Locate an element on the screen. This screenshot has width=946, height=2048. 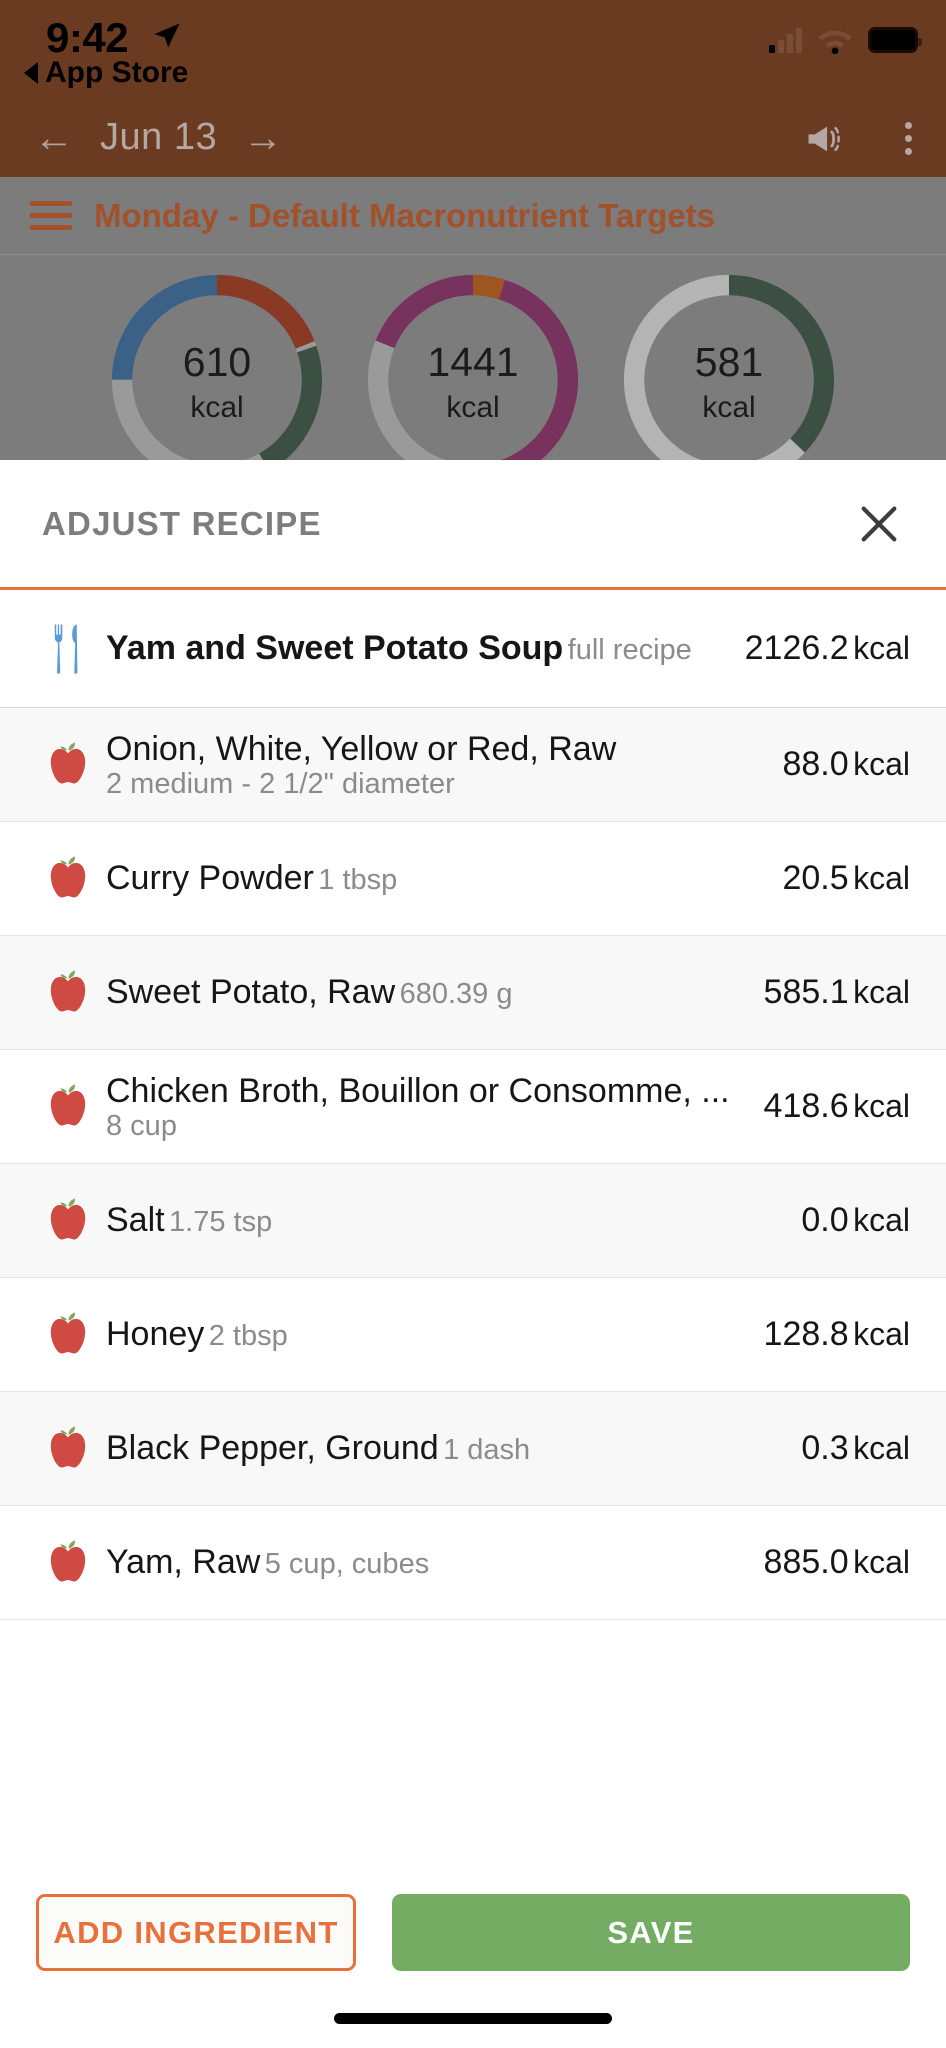
ingredient-serving: 680.39 g is located at coordinates (456, 994).